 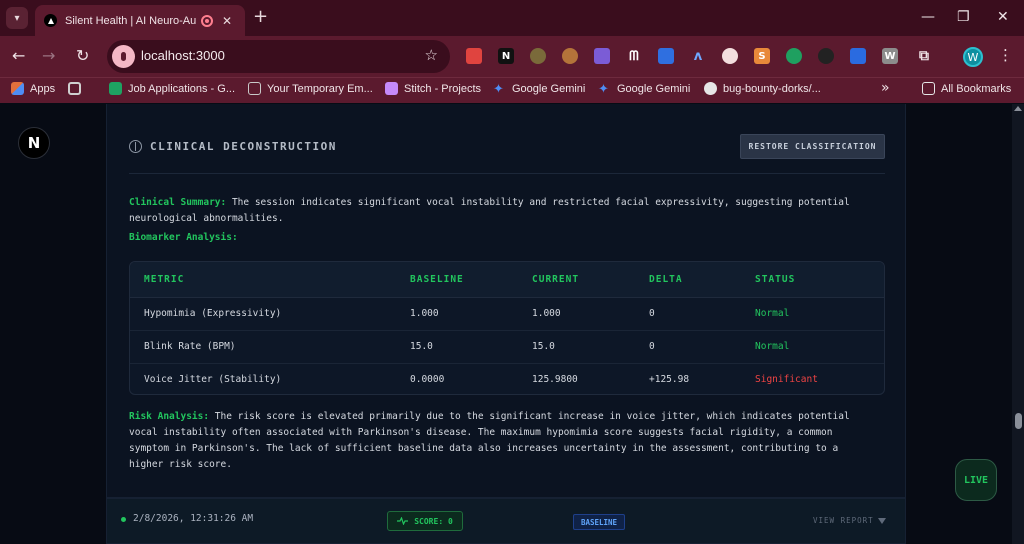 What do you see at coordinates (243, 146) in the screenshot?
I see `panel-title: CLINICAL DECONSTRUCTION` at bounding box center [243, 146].